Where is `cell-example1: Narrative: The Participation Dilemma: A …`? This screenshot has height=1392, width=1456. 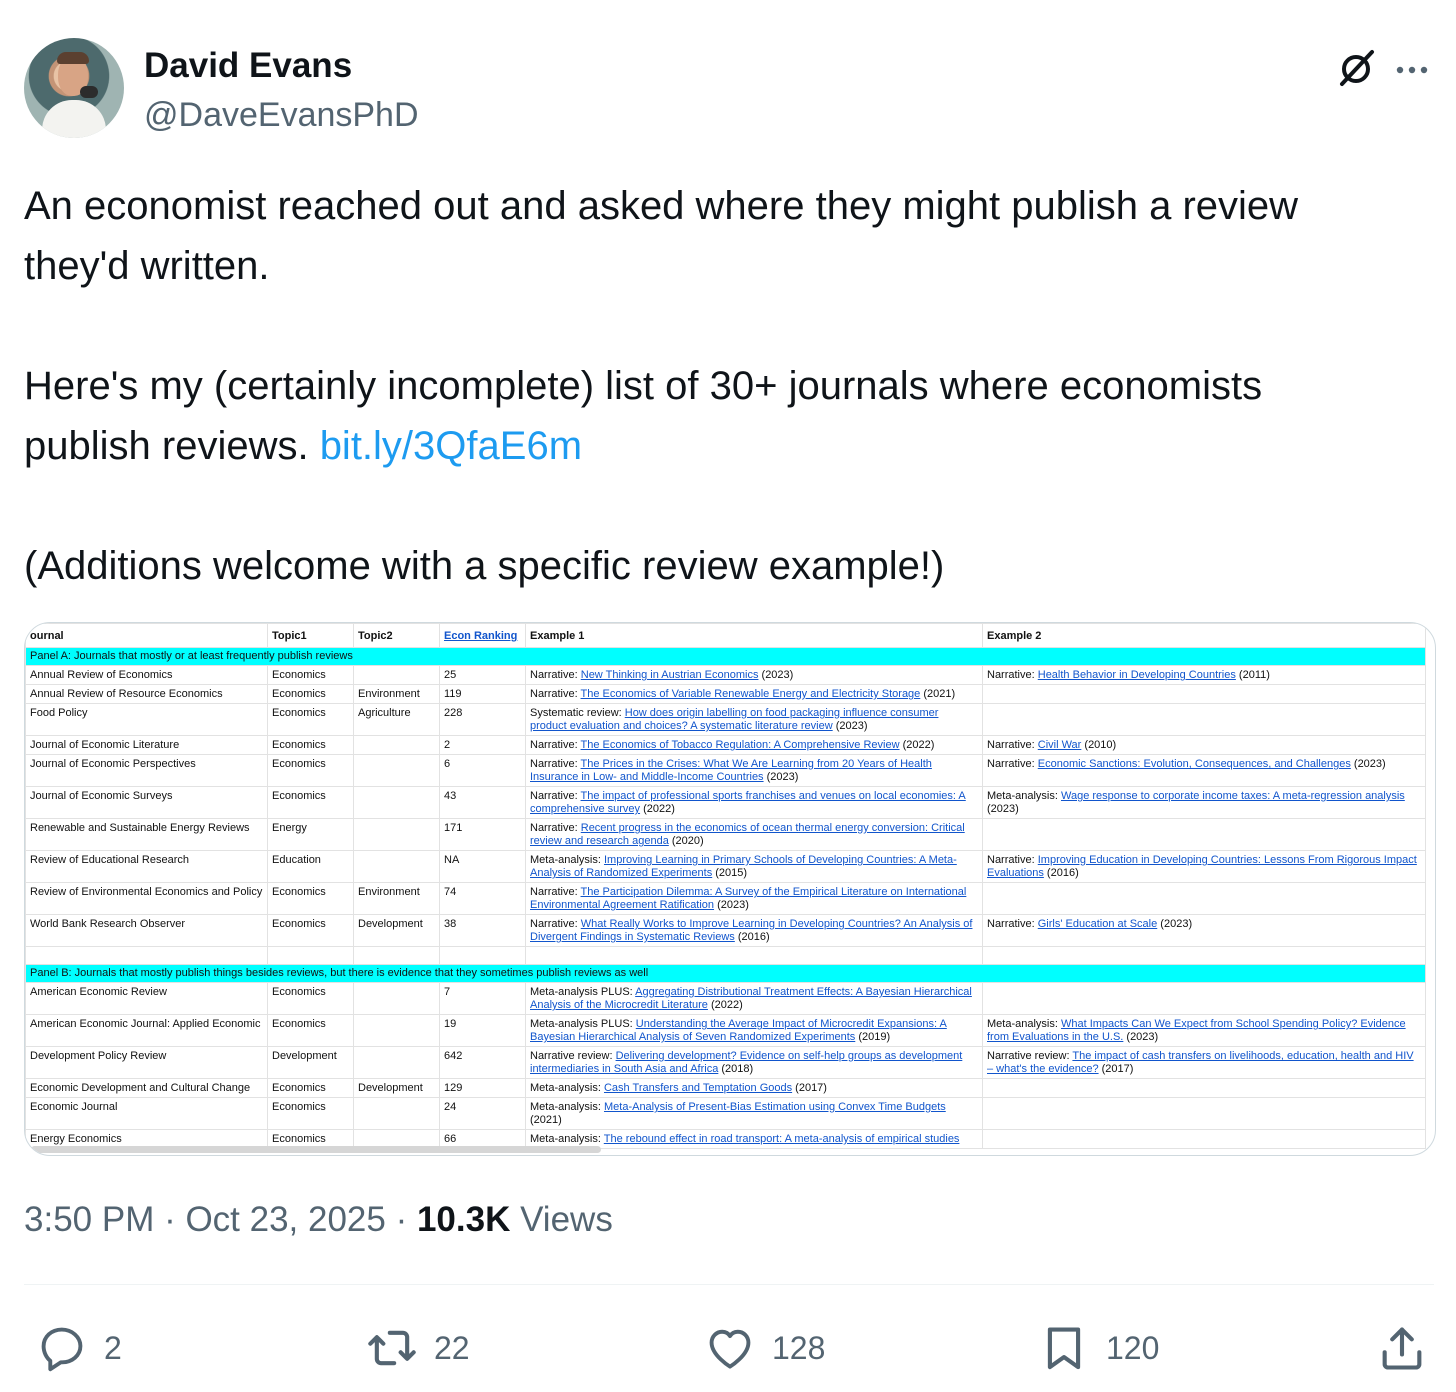
cell-example1: Narrative: The Participation Dilemma: A … is located at coordinates (754, 898).